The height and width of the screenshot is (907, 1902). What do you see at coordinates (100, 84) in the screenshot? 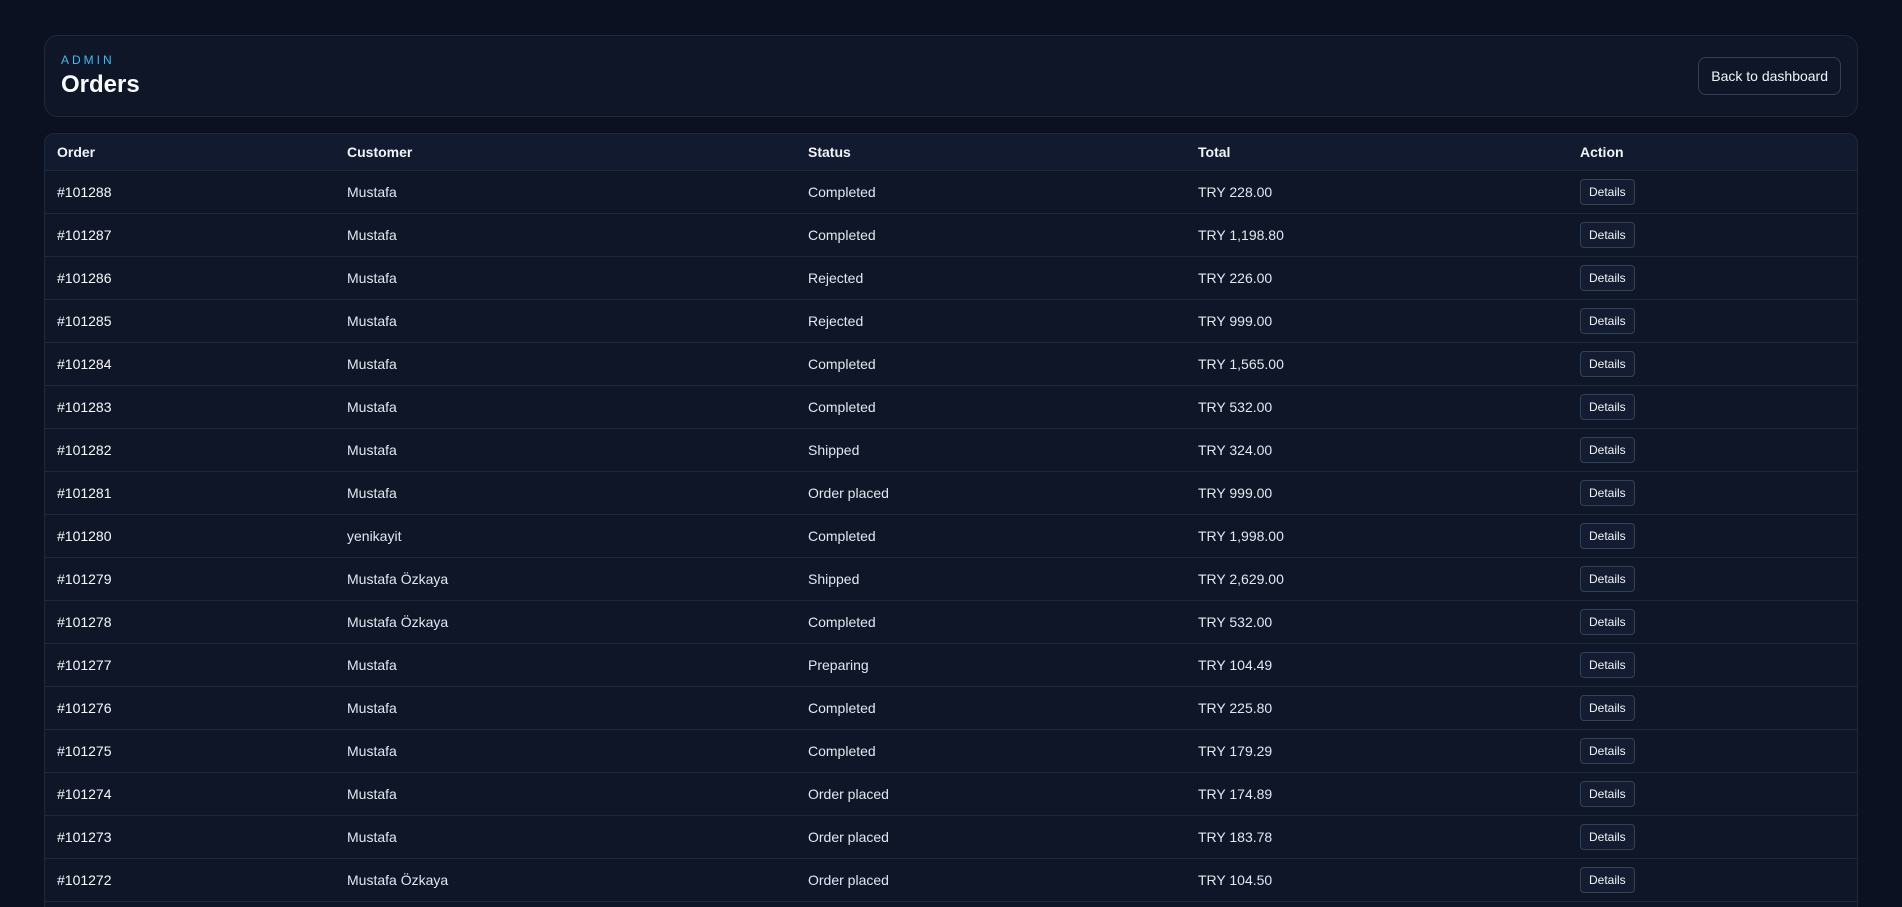
I see `page-title: Orders` at bounding box center [100, 84].